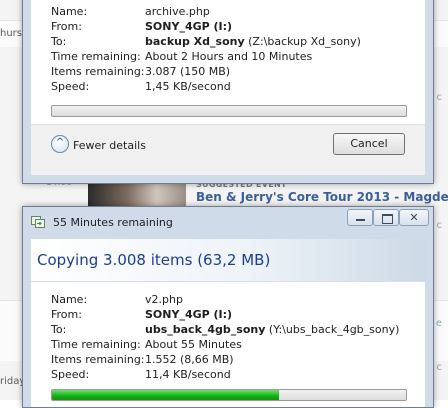 This screenshot has width=448, height=408. I want to click on minimize-icon, so click(360, 220).